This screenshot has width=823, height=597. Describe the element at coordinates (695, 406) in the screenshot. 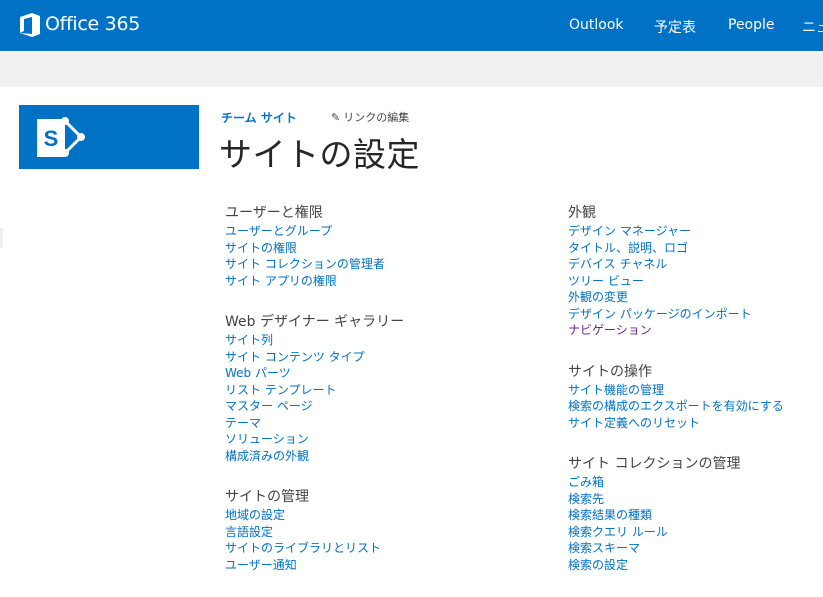

I see `link-enable-search-config-export: 検索の構成のエクスポートを有効にする` at that location.